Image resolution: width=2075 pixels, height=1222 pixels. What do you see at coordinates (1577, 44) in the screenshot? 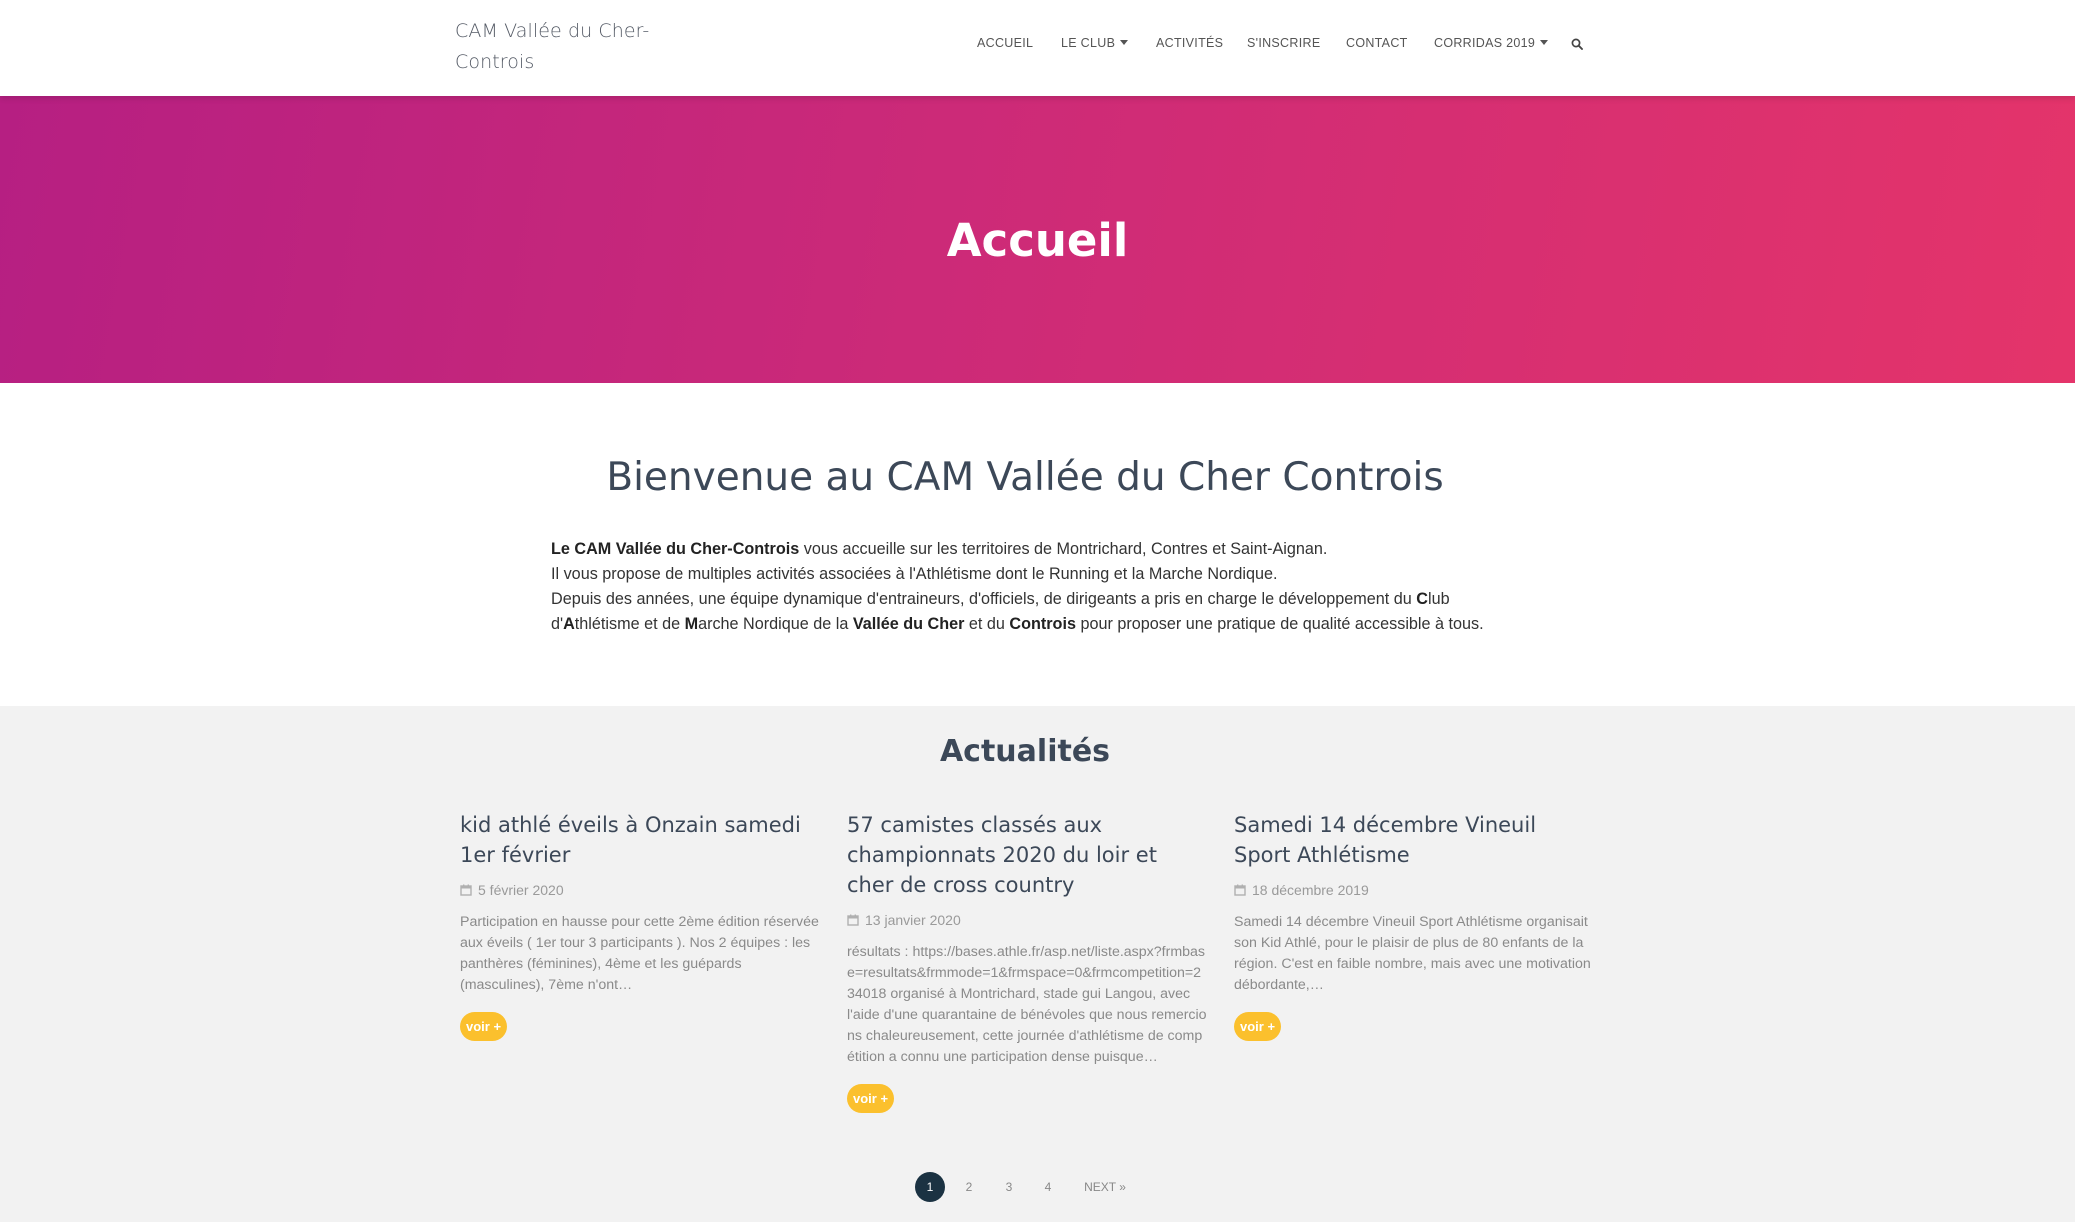
I see `search-icon` at bounding box center [1577, 44].